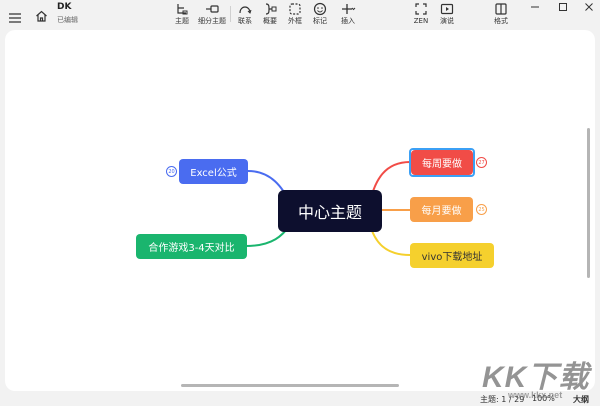 The image size is (600, 406). Describe the element at coordinates (501, 21) in the screenshot. I see `format-label: 格式` at that location.